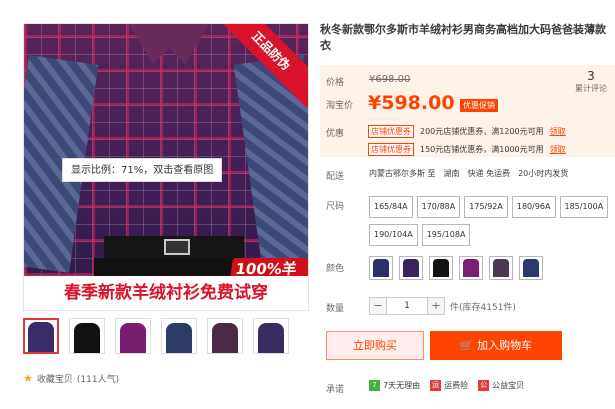 The height and width of the screenshot is (409, 615). I want to click on increment-button: +, so click(436, 306).